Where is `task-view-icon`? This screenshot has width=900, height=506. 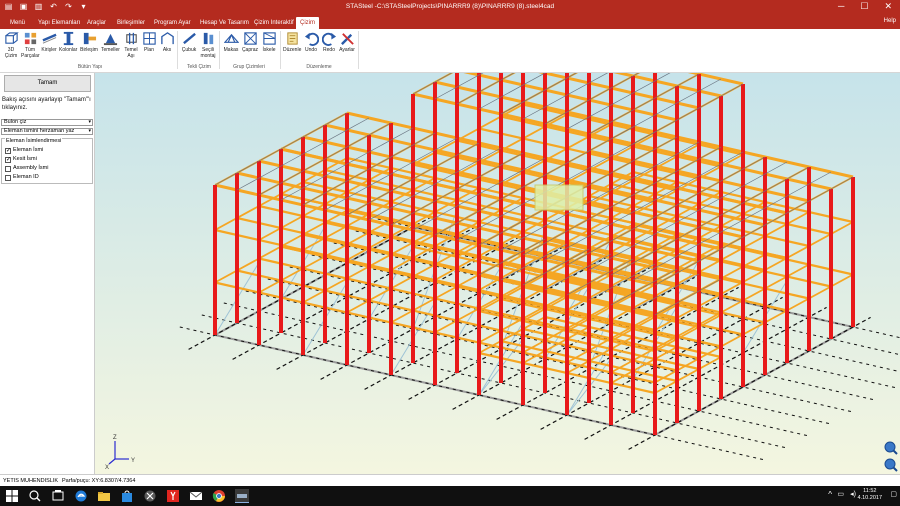
task-view-icon is located at coordinates (58, 496).